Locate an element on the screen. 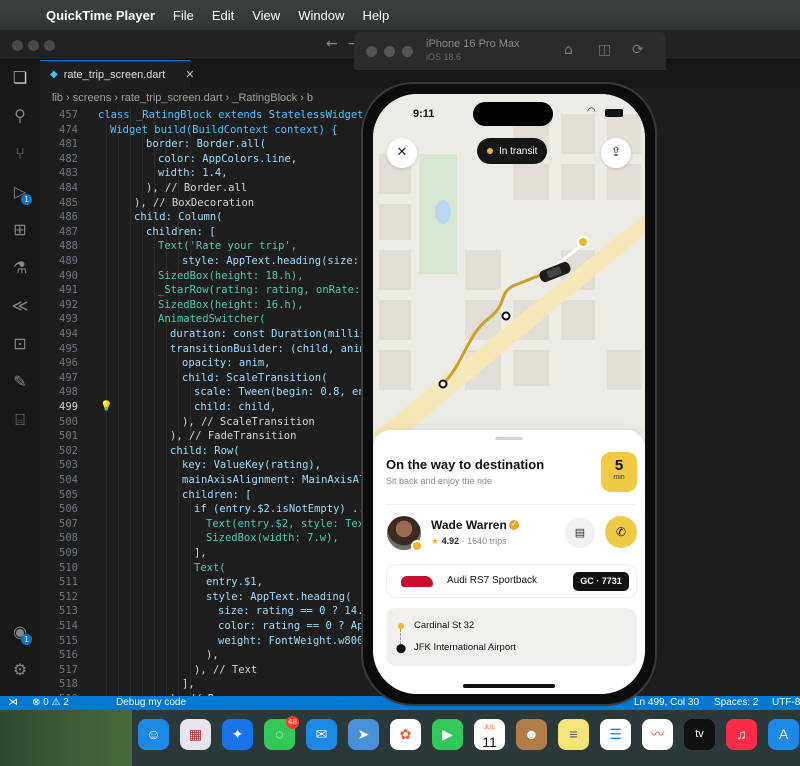 This screenshot has width=800, height=766. calendar-month: JUL is located at coordinates (489, 728).